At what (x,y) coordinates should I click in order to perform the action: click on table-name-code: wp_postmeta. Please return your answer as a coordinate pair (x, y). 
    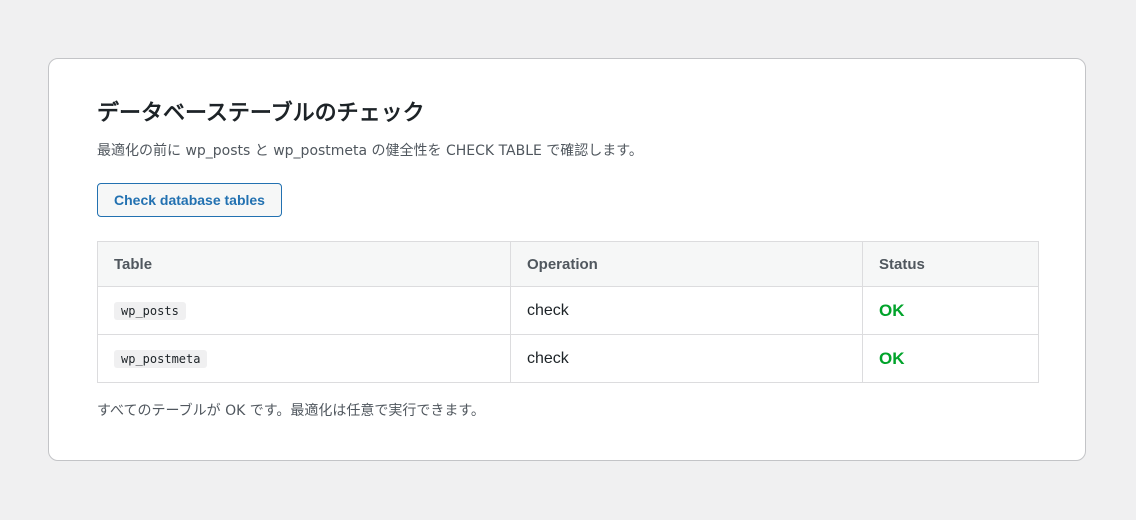
    Looking at the image, I should click on (161, 358).